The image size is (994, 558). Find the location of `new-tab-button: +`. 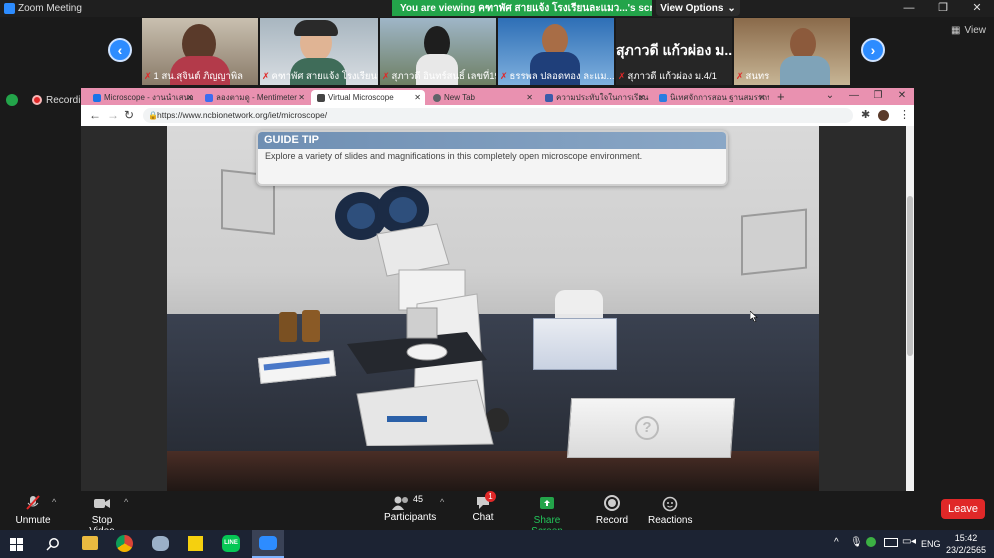

new-tab-button: + is located at coordinates (781, 96).